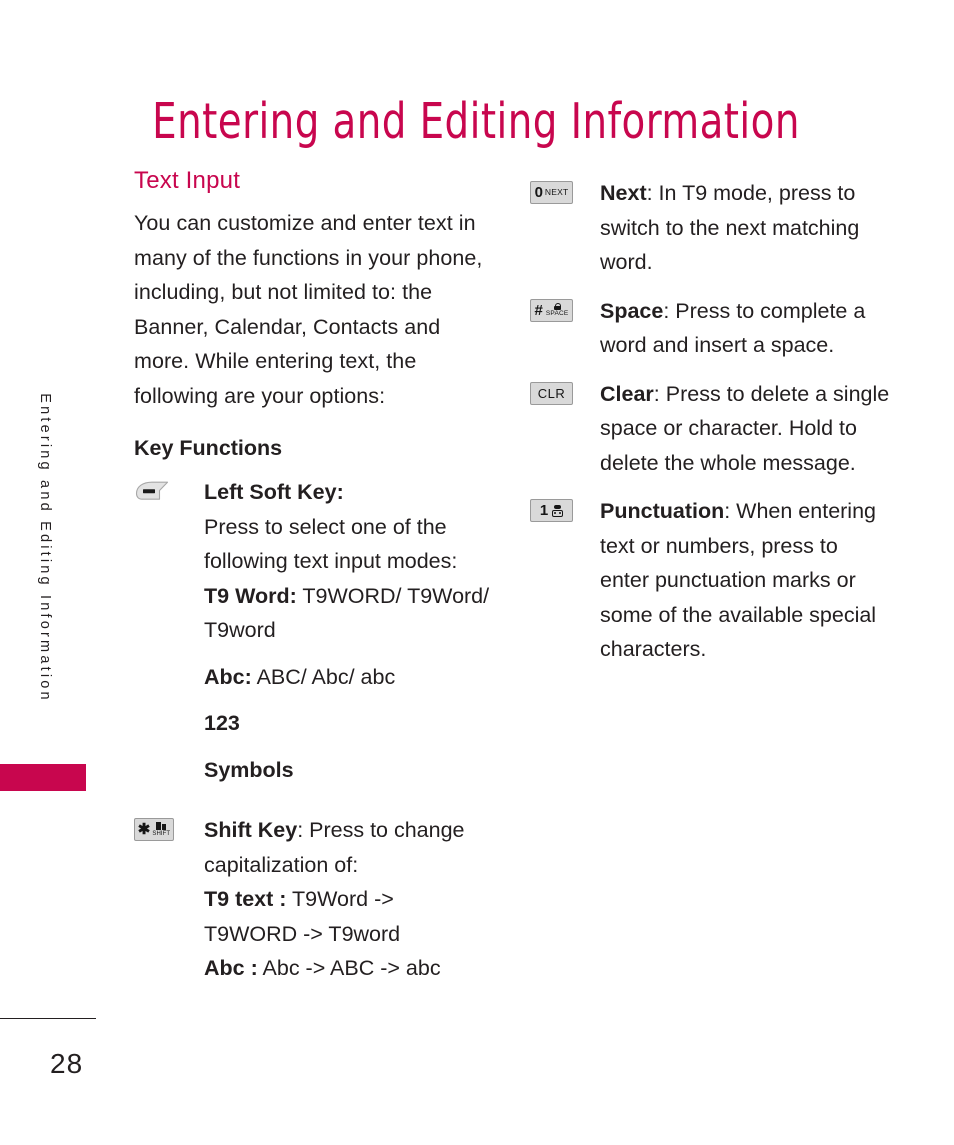 The image size is (954, 1145). Describe the element at coordinates (632, 310) in the screenshot. I see `key-label-space: Space` at that location.